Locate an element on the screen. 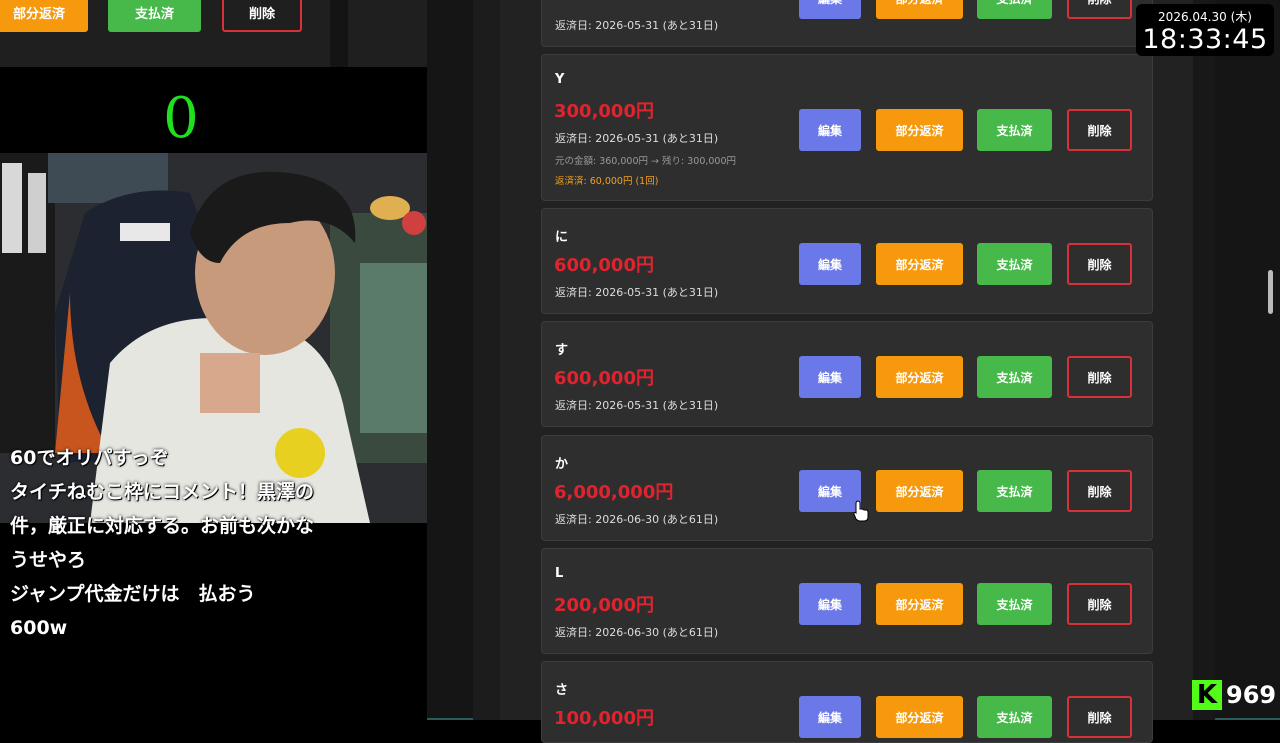  original-amount: 元の金額: 360,000円 → 残り: 300,000円 is located at coordinates (646, 161).